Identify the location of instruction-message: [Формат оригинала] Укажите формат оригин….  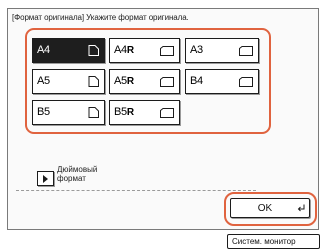
(100, 17).